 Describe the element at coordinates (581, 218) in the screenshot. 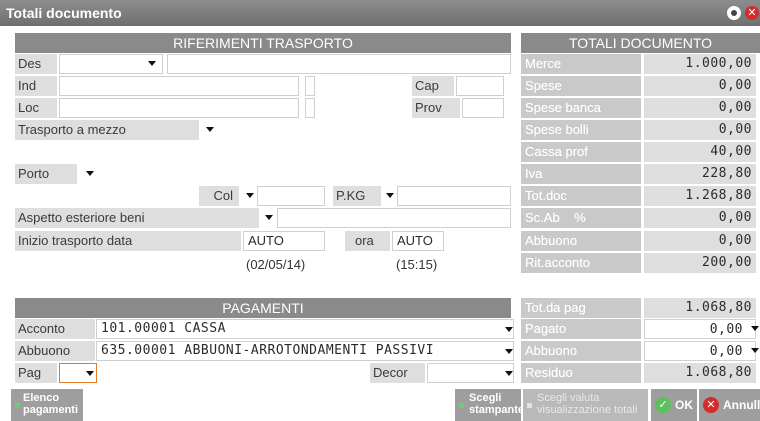

I see `sconto-abbuono-label: Sc.Ab %` at that location.